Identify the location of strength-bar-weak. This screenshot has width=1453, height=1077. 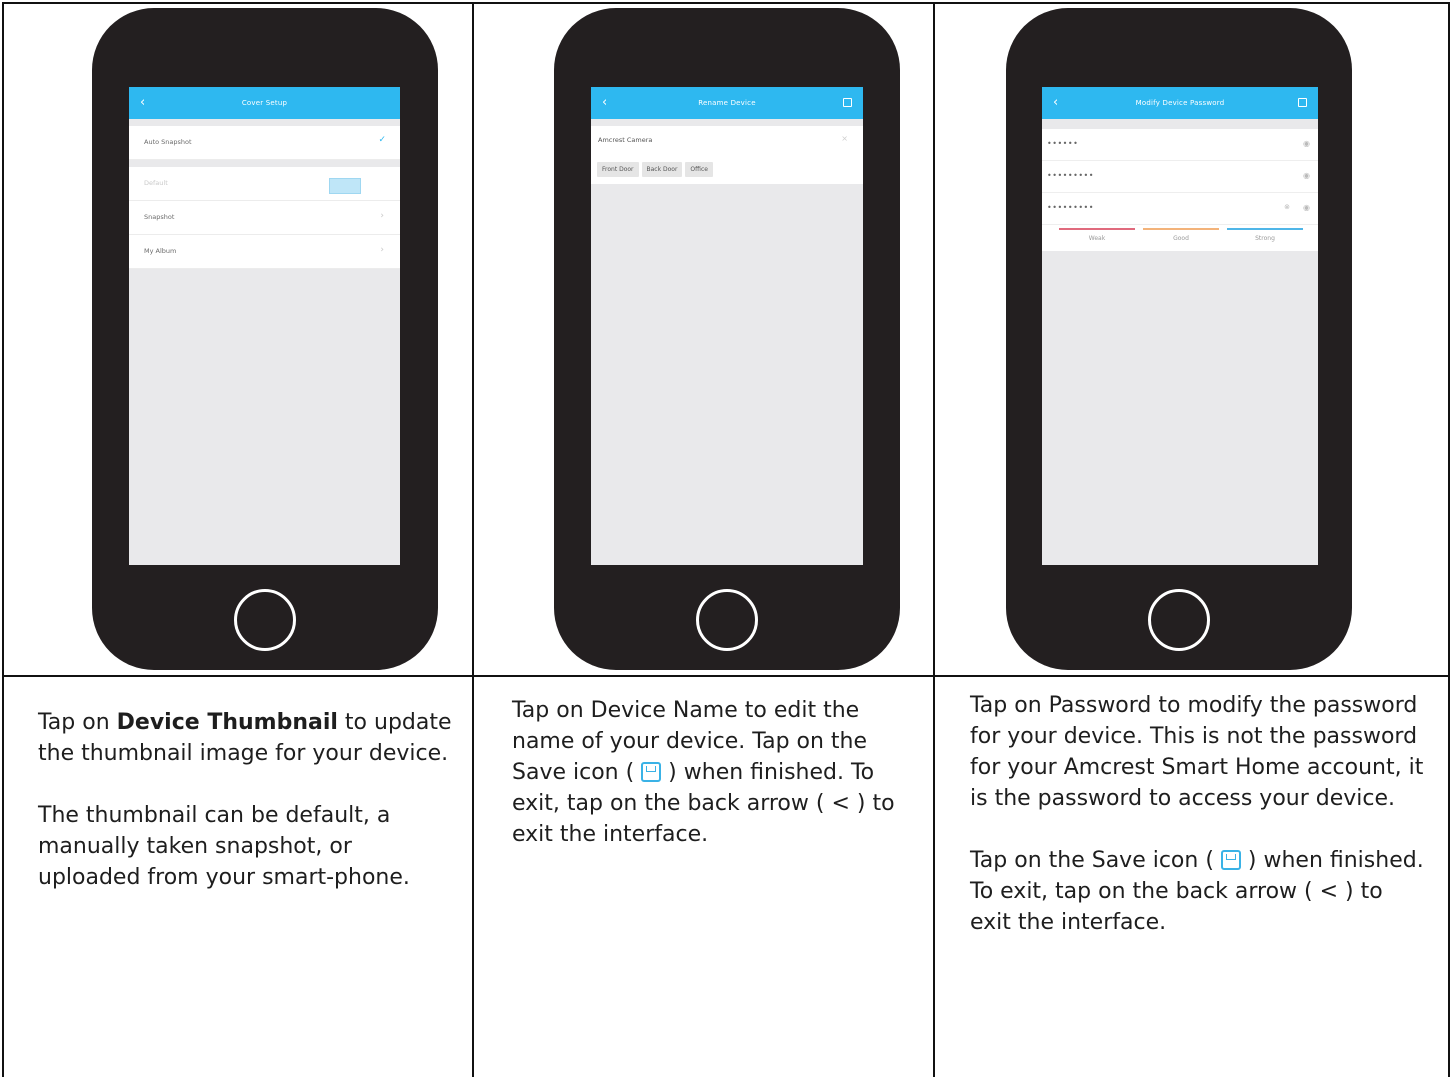
(1097, 229).